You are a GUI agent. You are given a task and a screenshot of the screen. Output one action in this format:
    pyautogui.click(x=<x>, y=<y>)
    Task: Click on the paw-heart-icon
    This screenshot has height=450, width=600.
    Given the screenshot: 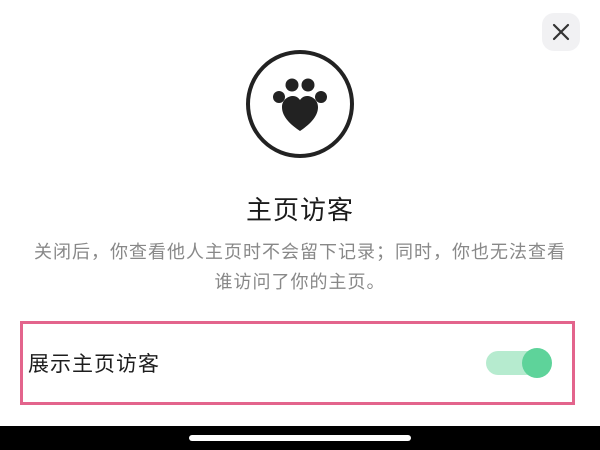 What is the action you would take?
    pyautogui.click(x=300, y=104)
    